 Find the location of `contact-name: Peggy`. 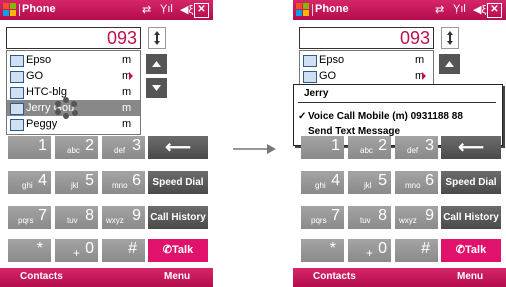

contact-name: Peggy is located at coordinates (42, 124).